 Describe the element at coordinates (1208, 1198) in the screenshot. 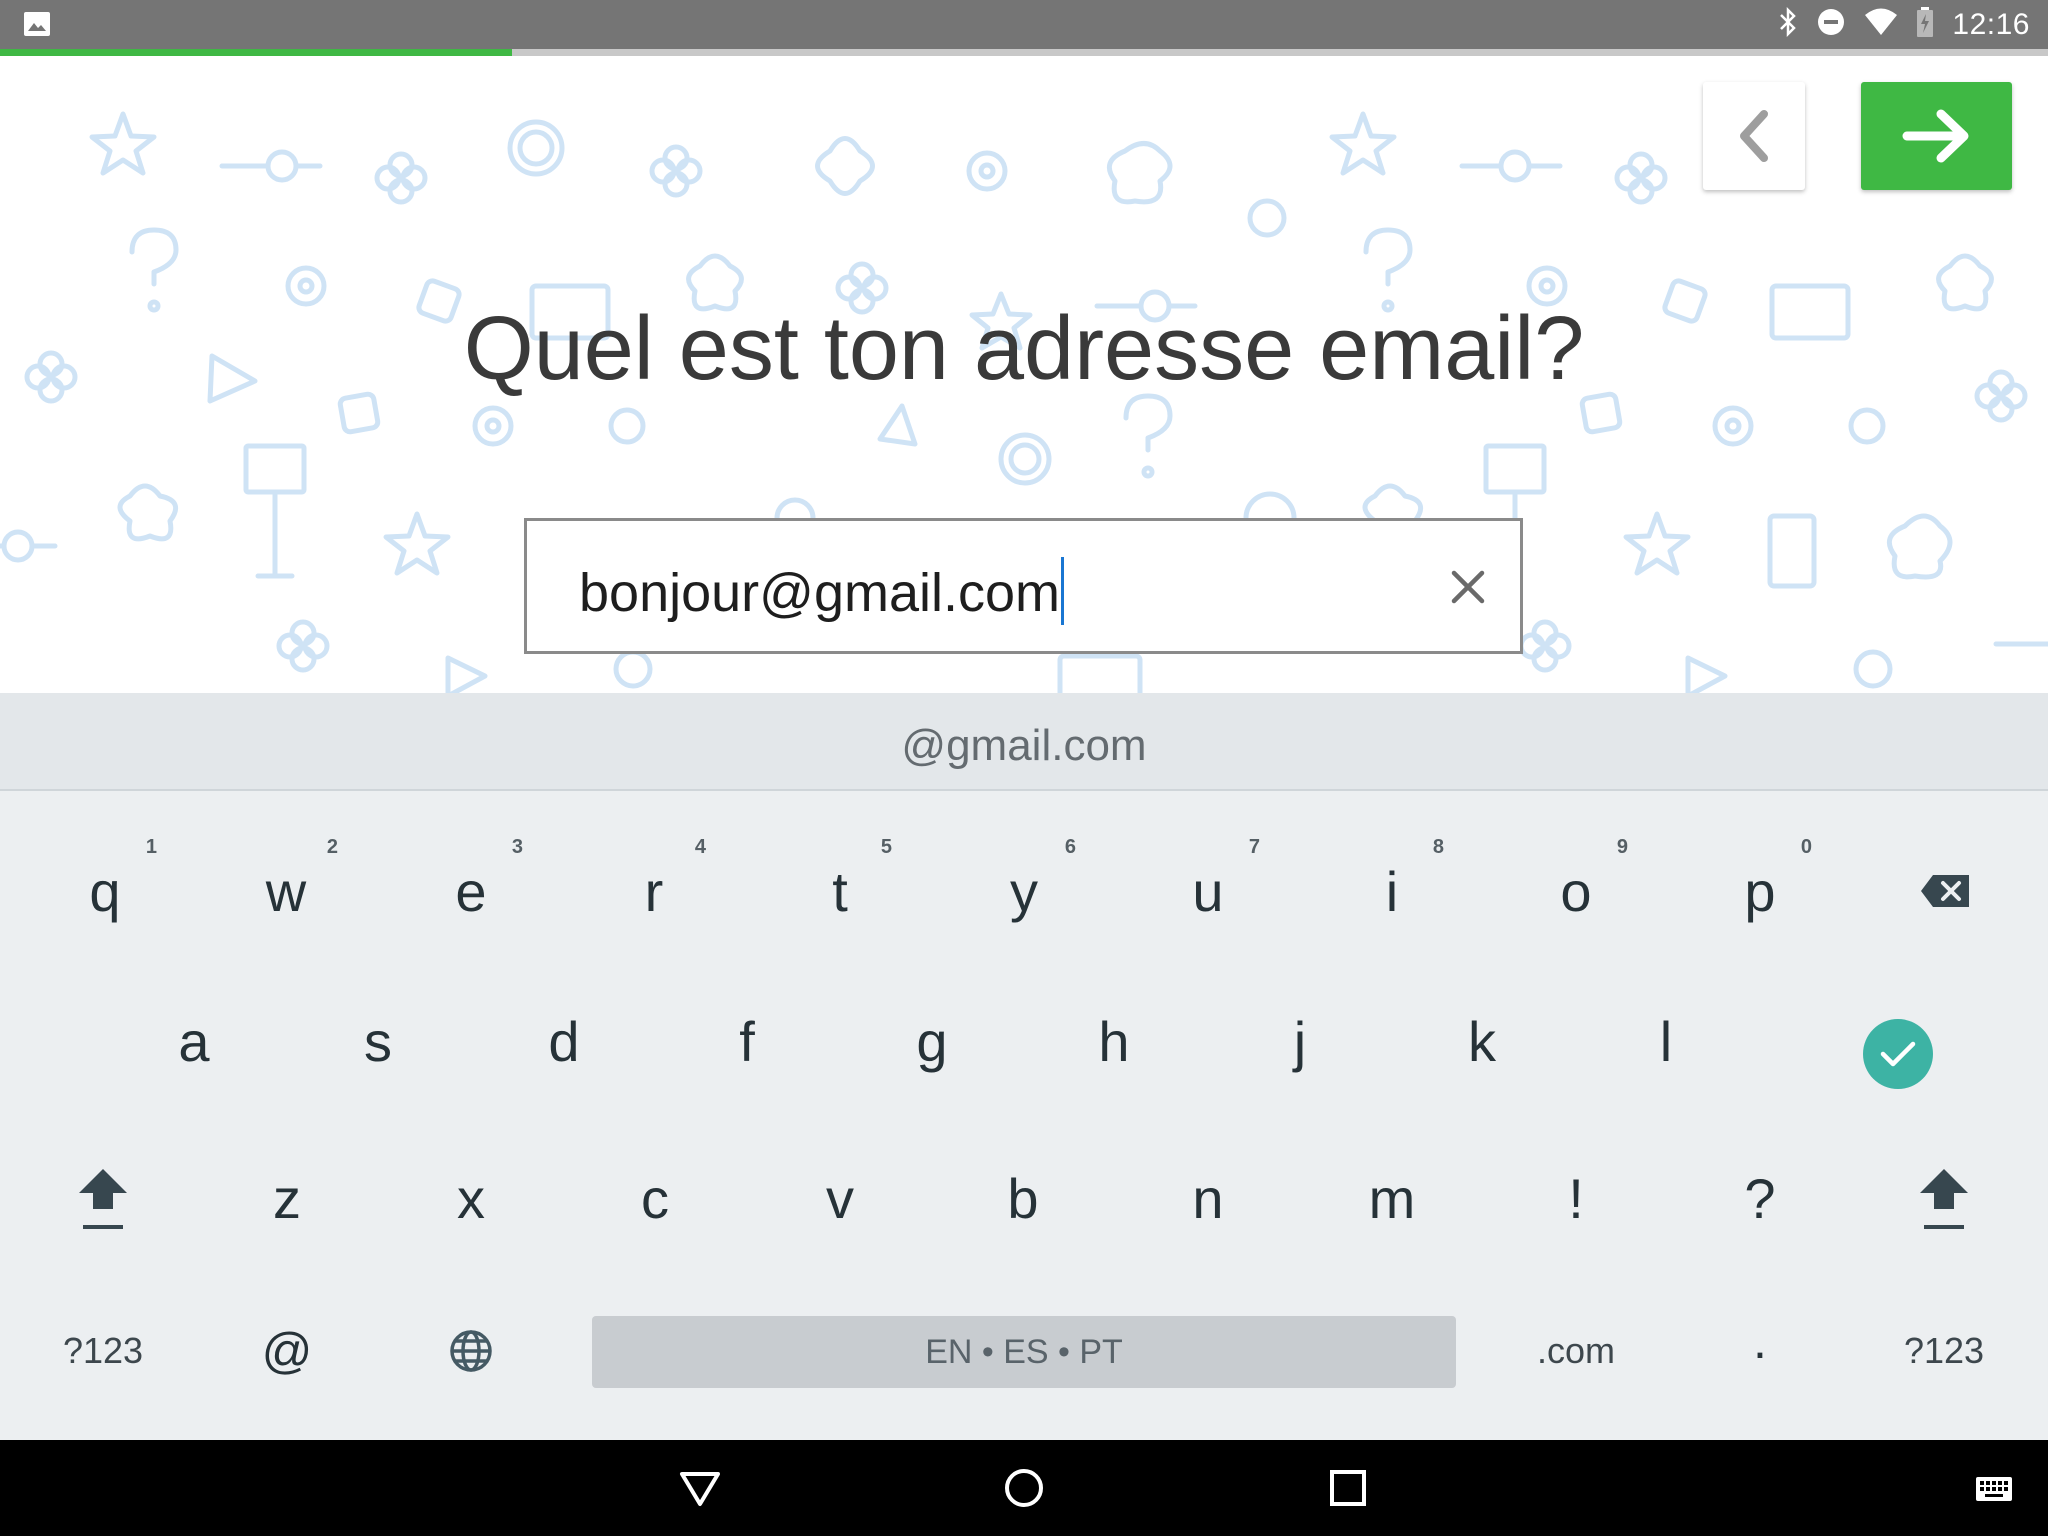

I see `key-n: n` at that location.